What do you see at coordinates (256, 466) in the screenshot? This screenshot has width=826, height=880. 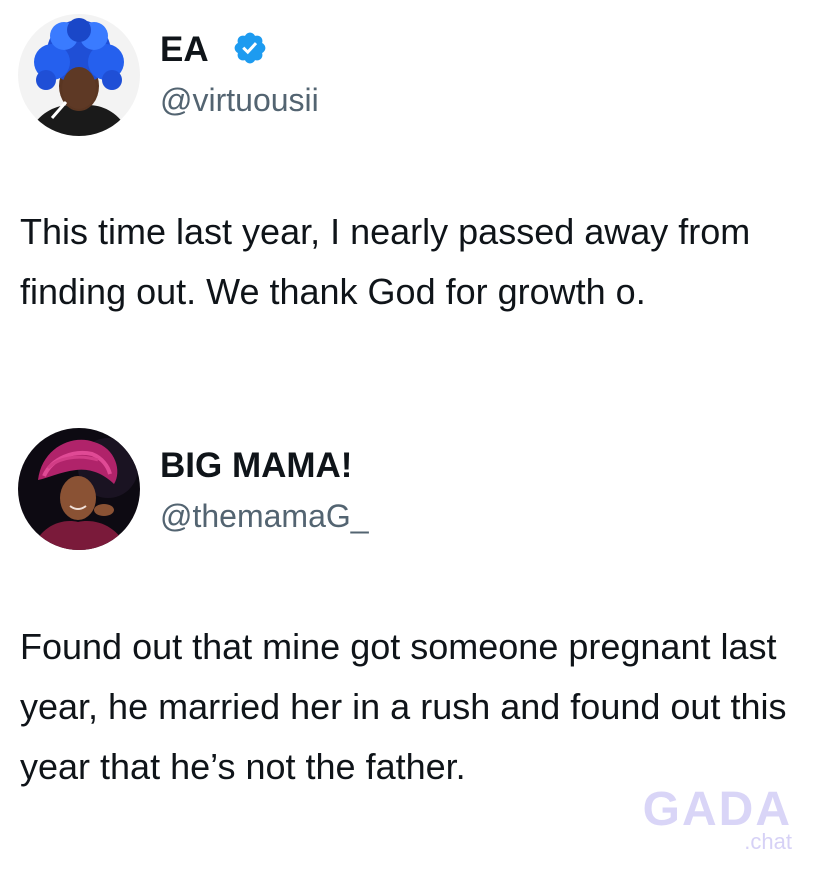 I see `display-name: BIG MAMA!` at bounding box center [256, 466].